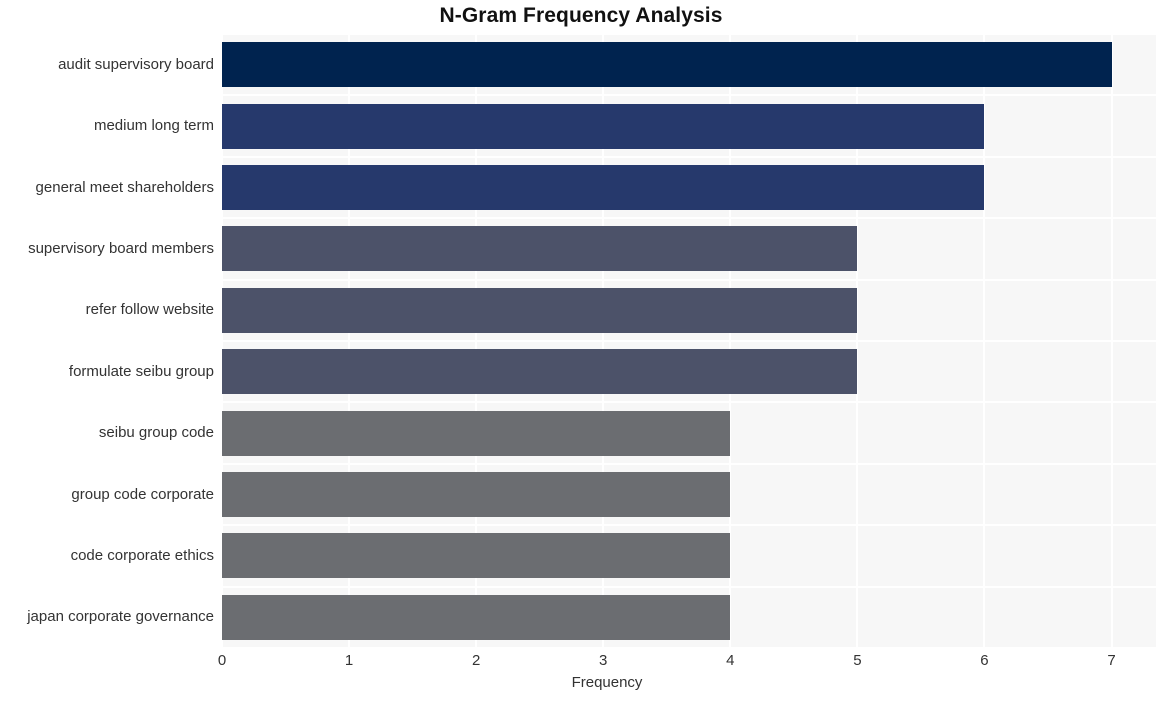 Image resolution: width=1162 pixels, height=701 pixels. What do you see at coordinates (984, 660) in the screenshot?
I see `x-axis-tick-label: 6` at bounding box center [984, 660].